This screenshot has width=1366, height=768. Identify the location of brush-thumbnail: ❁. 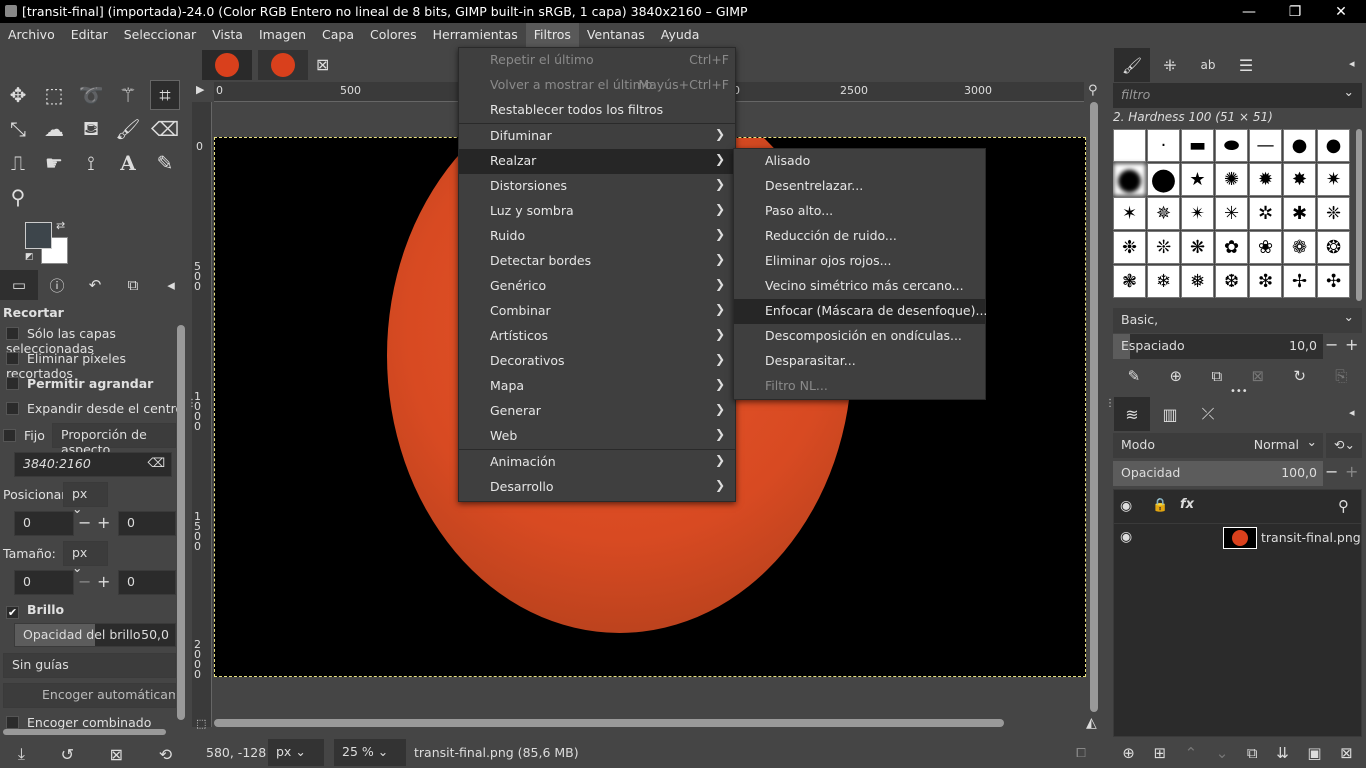
(1299, 247).